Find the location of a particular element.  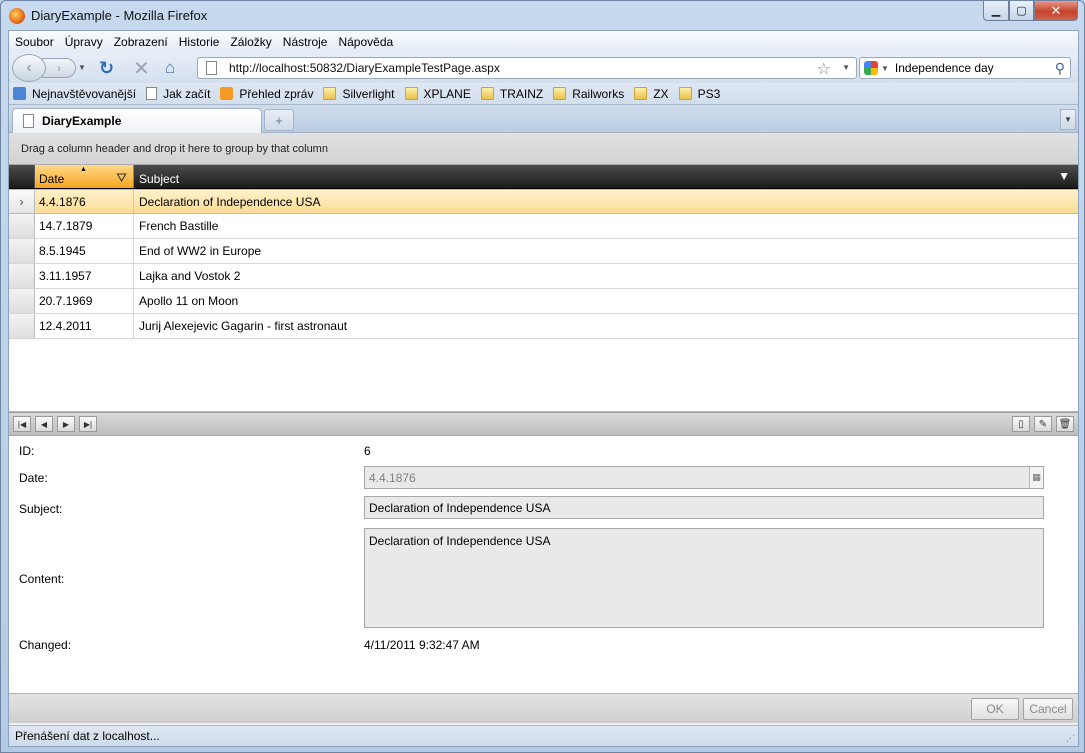

add-record-button: ▯ is located at coordinates (1021, 424).